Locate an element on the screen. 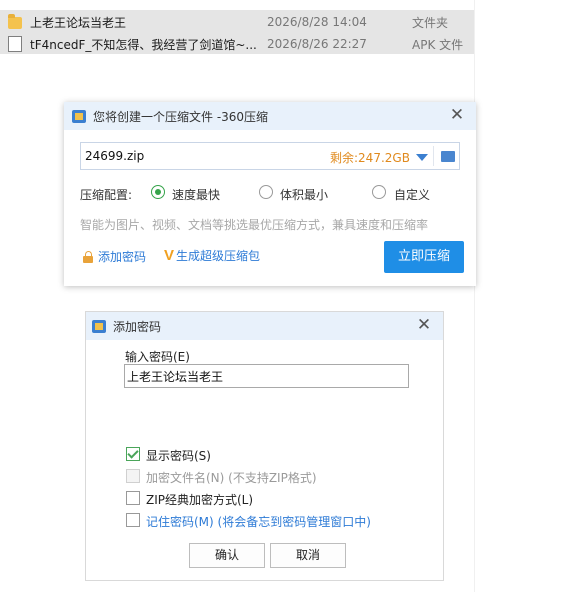 The height and width of the screenshot is (592, 572). password-dialog-titlebar: 添加密码 ✕ is located at coordinates (264, 326).